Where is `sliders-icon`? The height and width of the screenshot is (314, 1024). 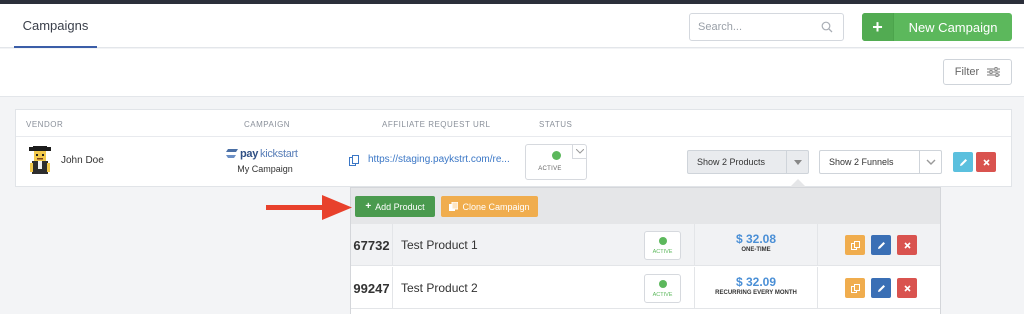
sliders-icon is located at coordinates (994, 72).